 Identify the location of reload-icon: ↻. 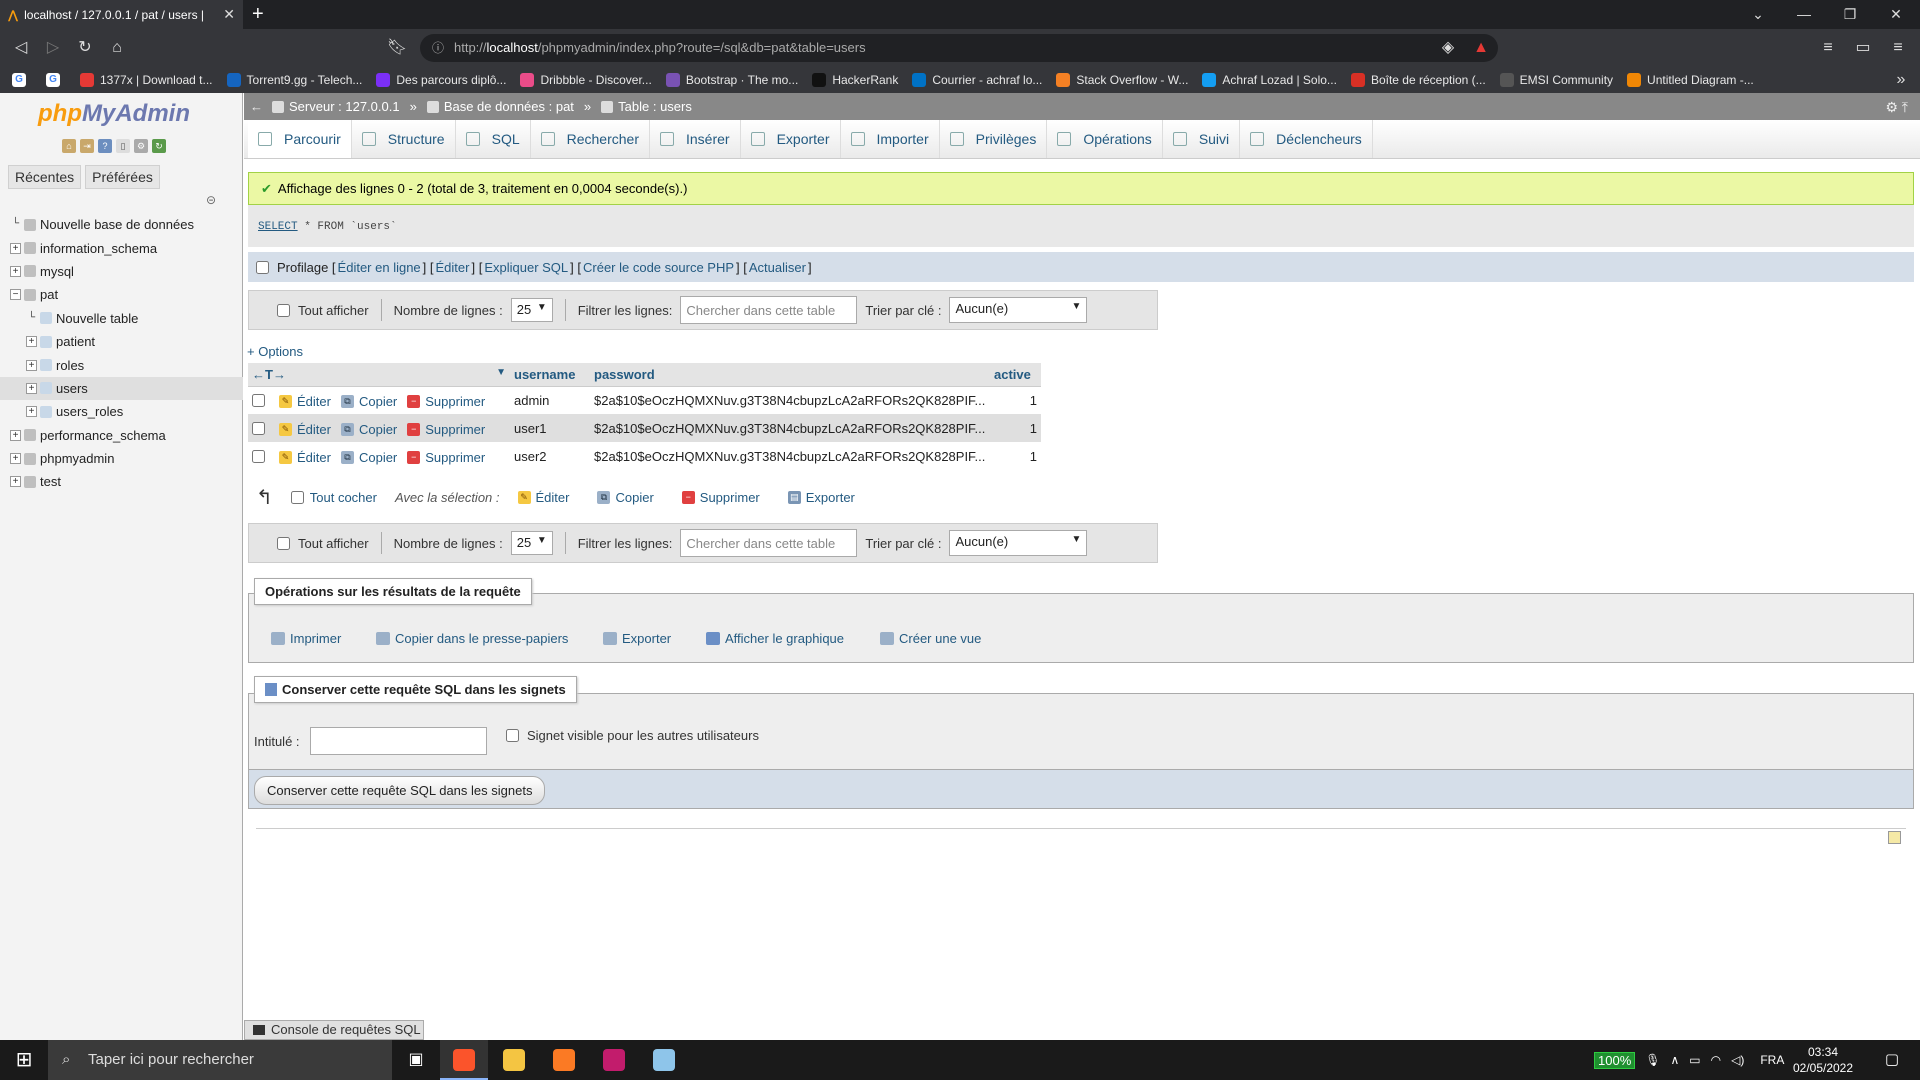
(85, 48).